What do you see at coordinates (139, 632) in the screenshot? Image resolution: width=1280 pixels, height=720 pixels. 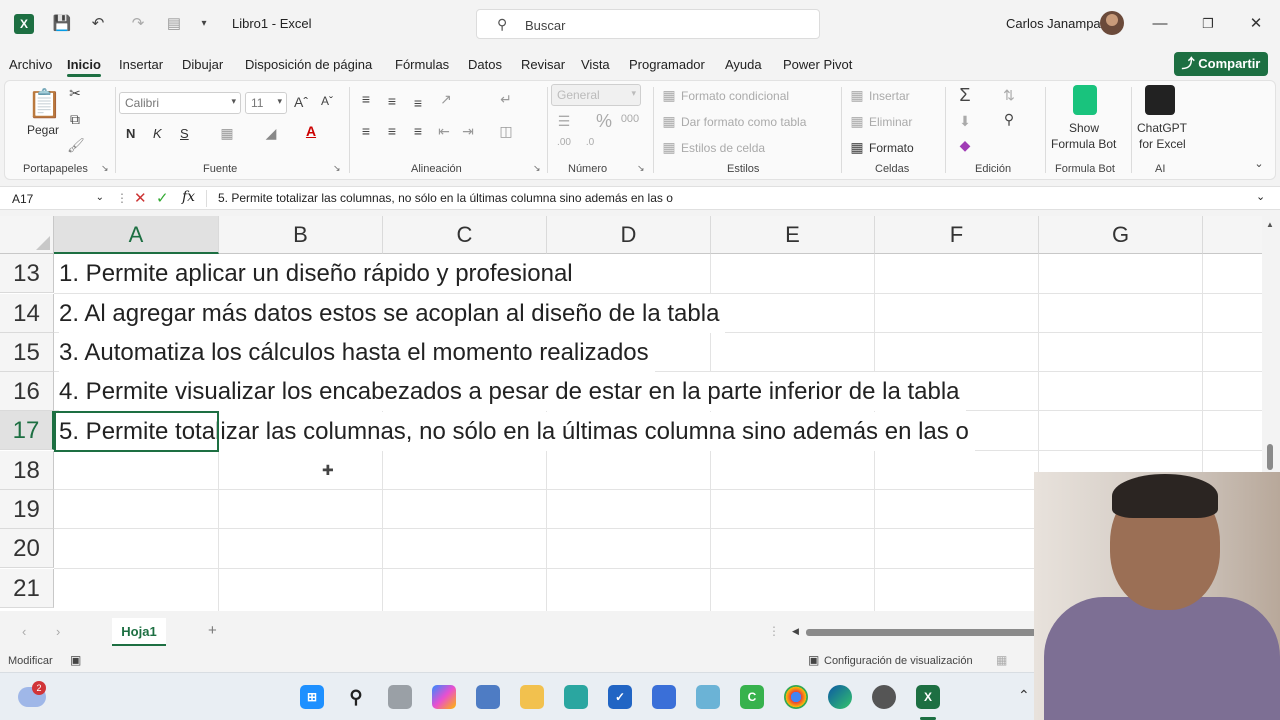 I see `sheet-tab-hoja1: Hoja1` at bounding box center [139, 632].